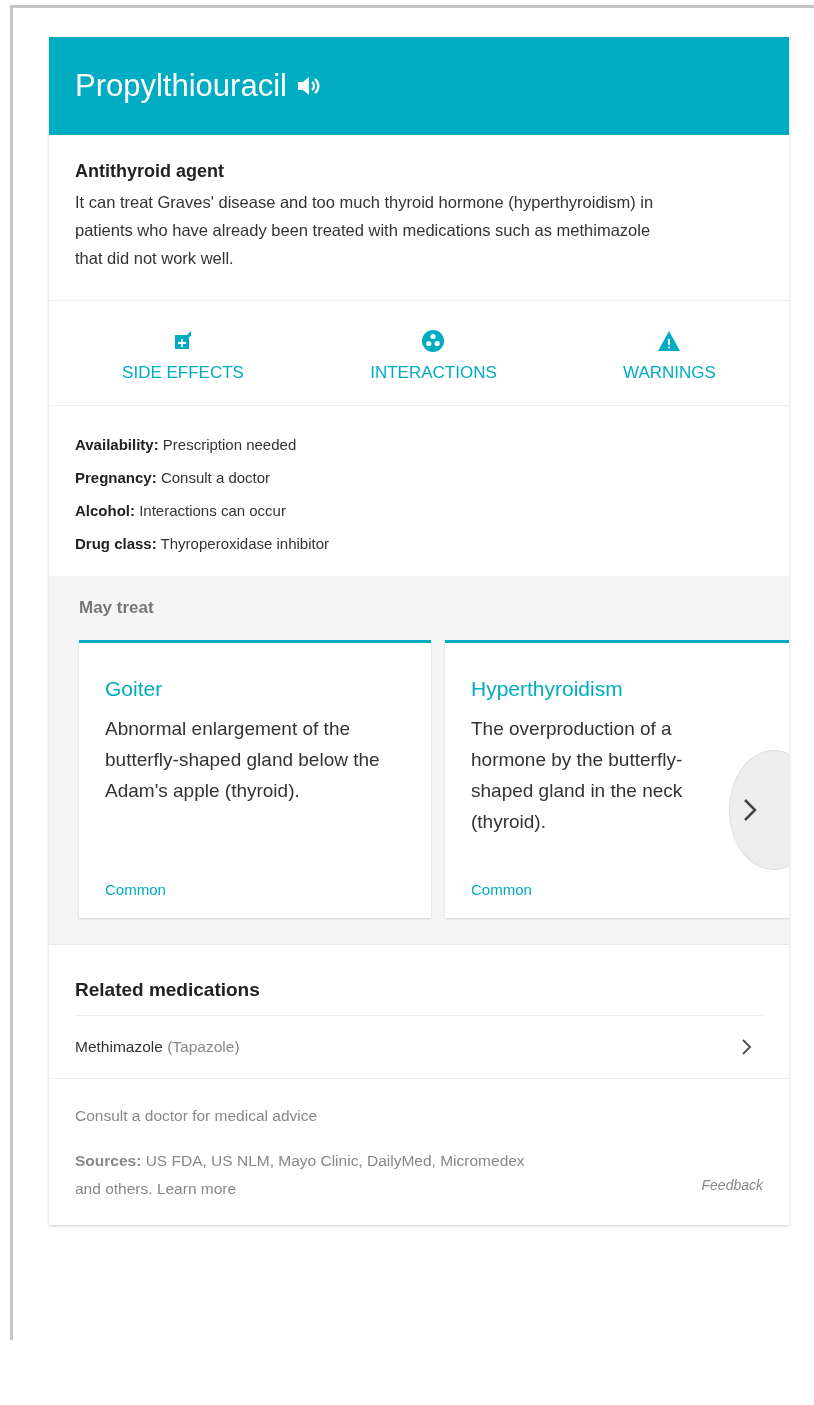 The height and width of the screenshot is (1405, 814). I want to click on medication-name: Methimazole, so click(119, 1046).